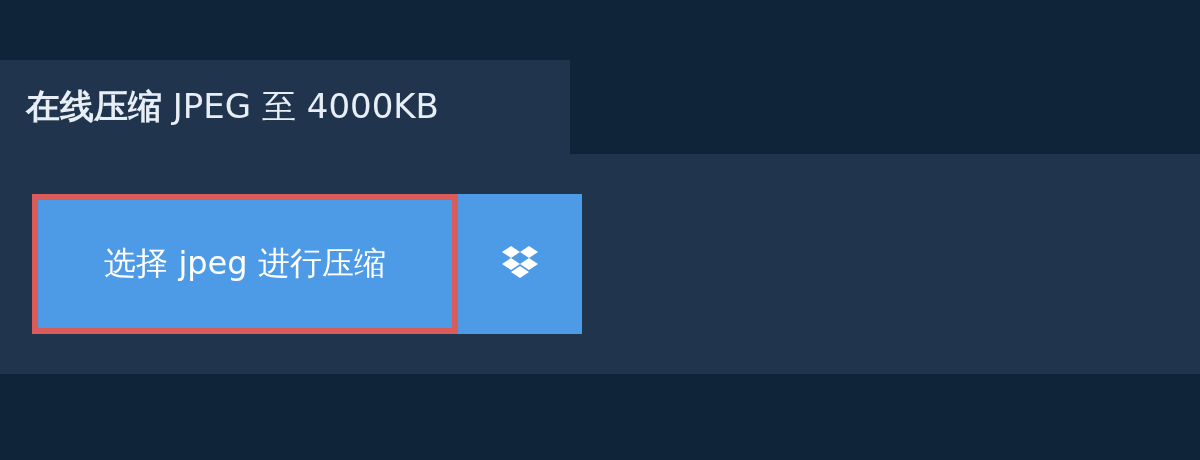 The image size is (1200, 460). I want to click on dropbox-button, so click(520, 264).